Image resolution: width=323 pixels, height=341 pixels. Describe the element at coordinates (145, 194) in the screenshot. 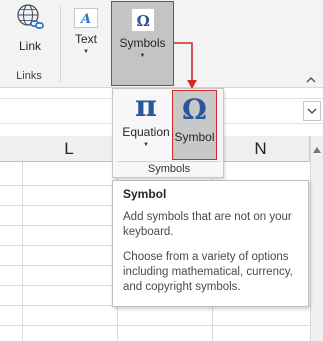

I see `tooltip-title: Symbol` at that location.